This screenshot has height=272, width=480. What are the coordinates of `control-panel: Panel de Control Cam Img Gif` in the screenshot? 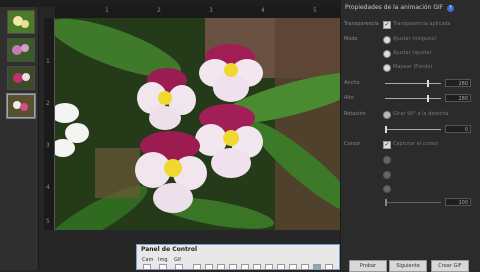 It's located at (238, 257).